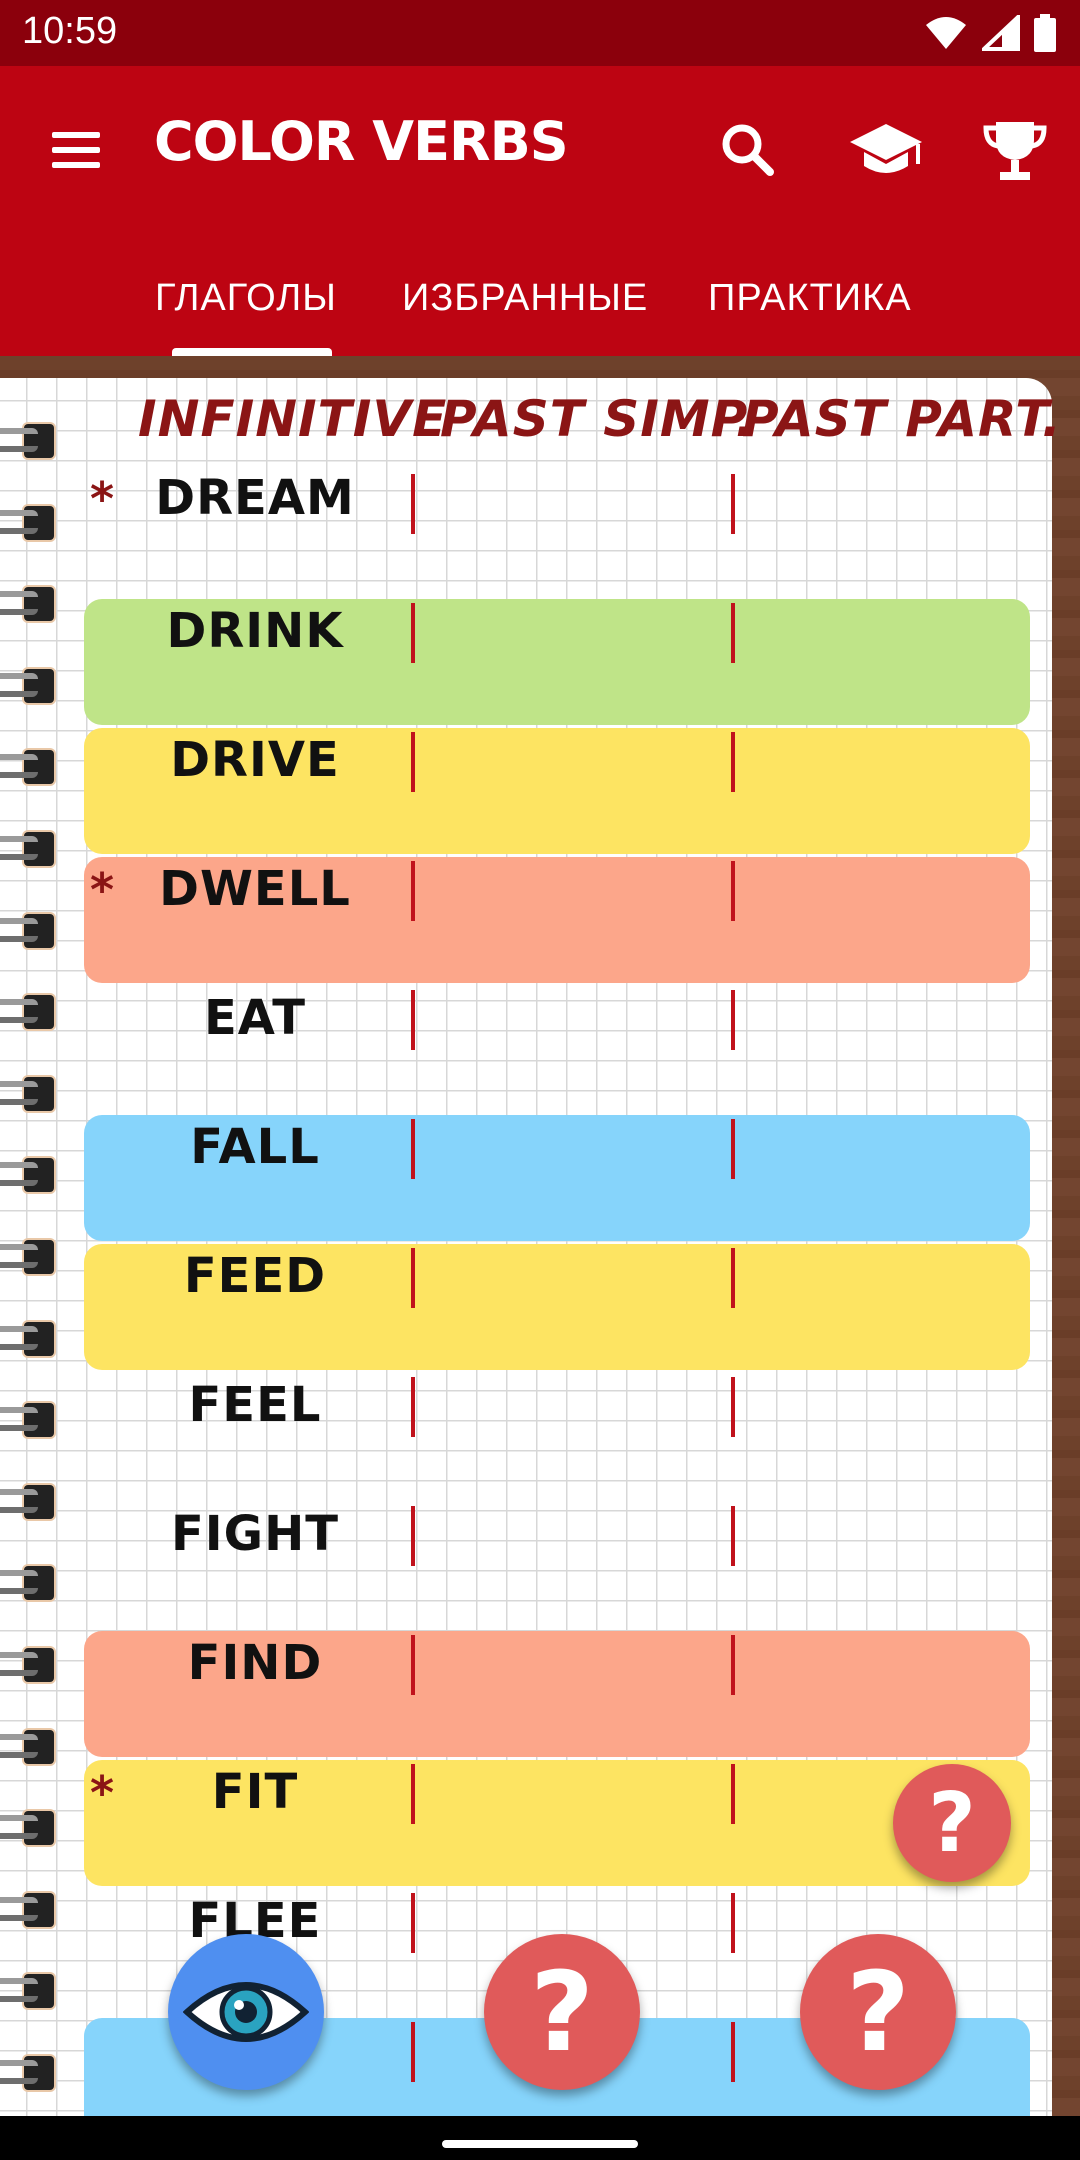 Image resolution: width=1080 pixels, height=2160 pixels. What do you see at coordinates (70, 31) in the screenshot?
I see `status-time: 10:59` at bounding box center [70, 31].